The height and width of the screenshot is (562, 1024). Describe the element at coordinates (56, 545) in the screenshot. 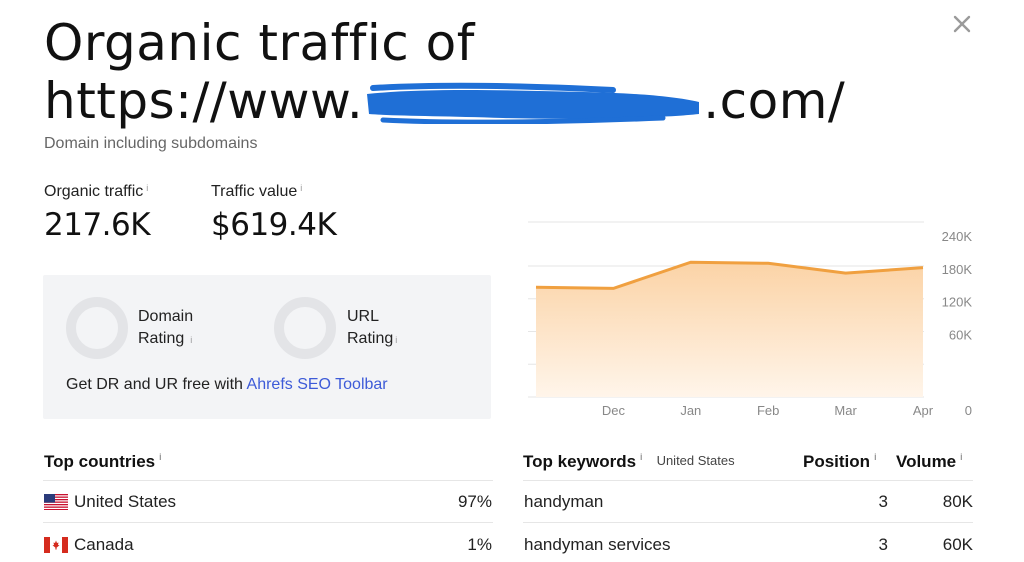

I see `ca-flag-icon` at that location.